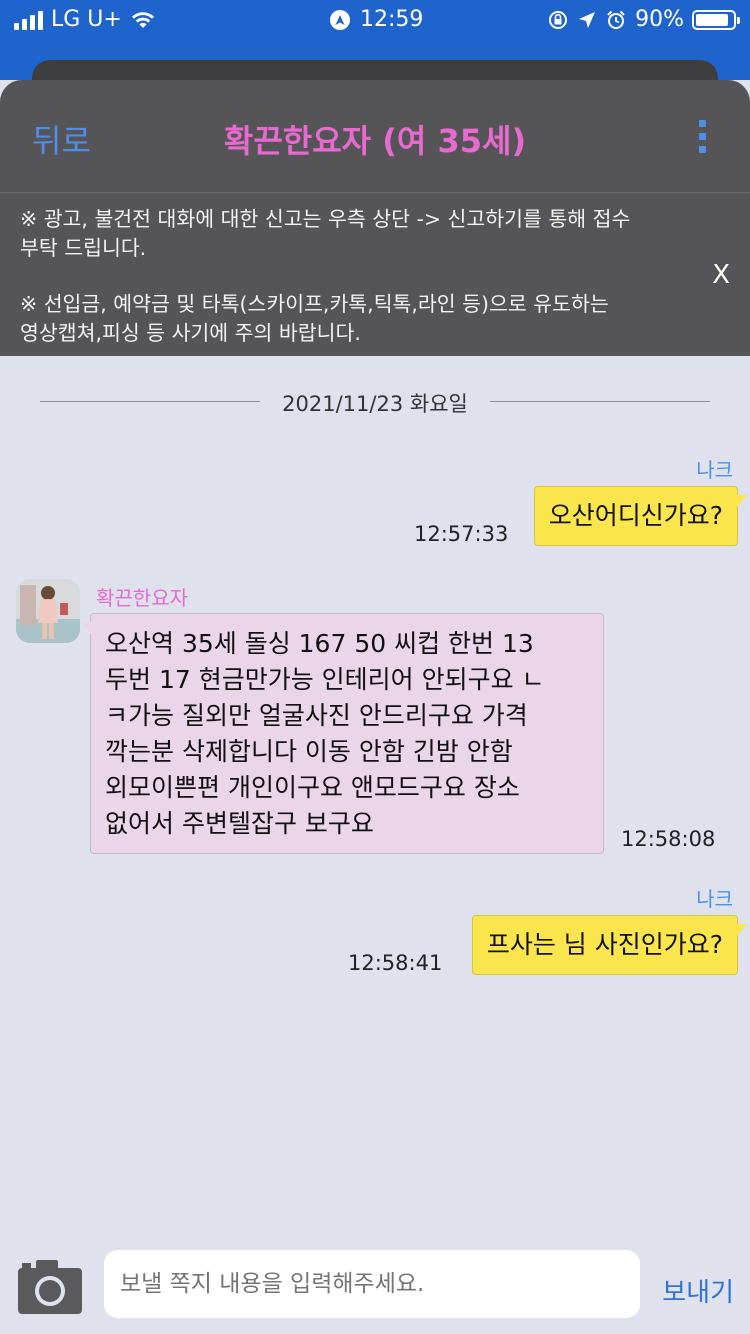 Image resolution: width=750 pixels, height=1334 pixels. I want to click on alarm-icon, so click(616, 19).